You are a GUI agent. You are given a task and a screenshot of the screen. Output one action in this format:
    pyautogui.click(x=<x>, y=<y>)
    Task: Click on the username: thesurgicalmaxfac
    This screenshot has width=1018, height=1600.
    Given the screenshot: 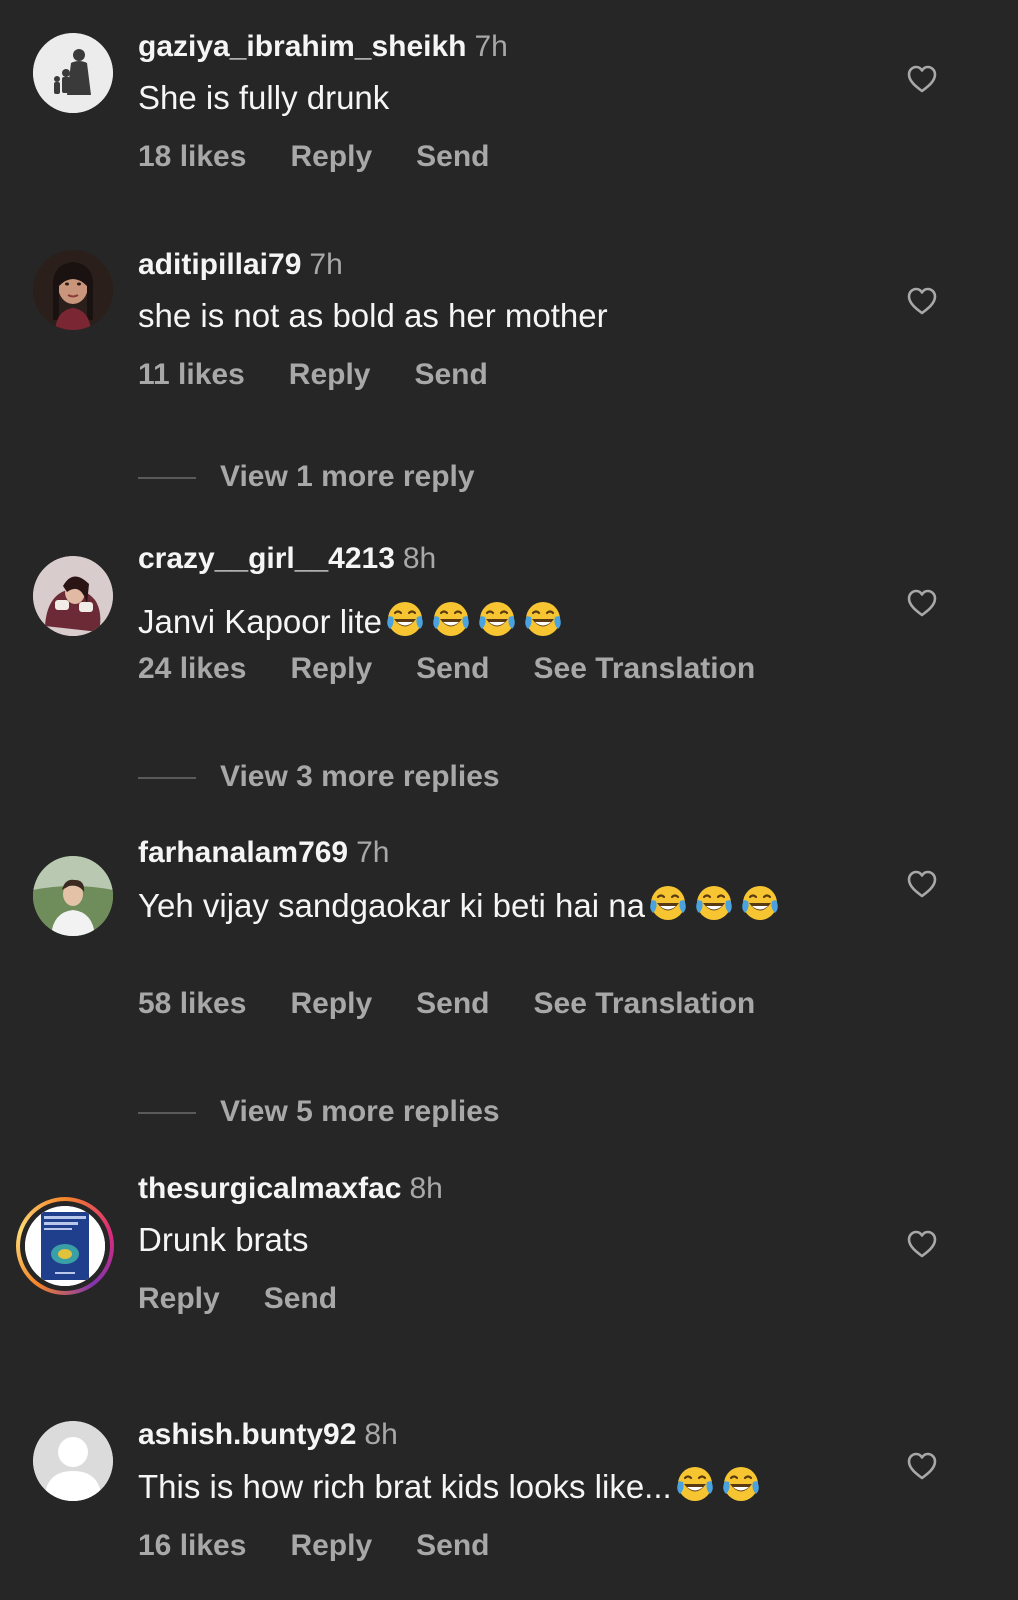 What is the action you would take?
    pyautogui.click(x=269, y=1188)
    